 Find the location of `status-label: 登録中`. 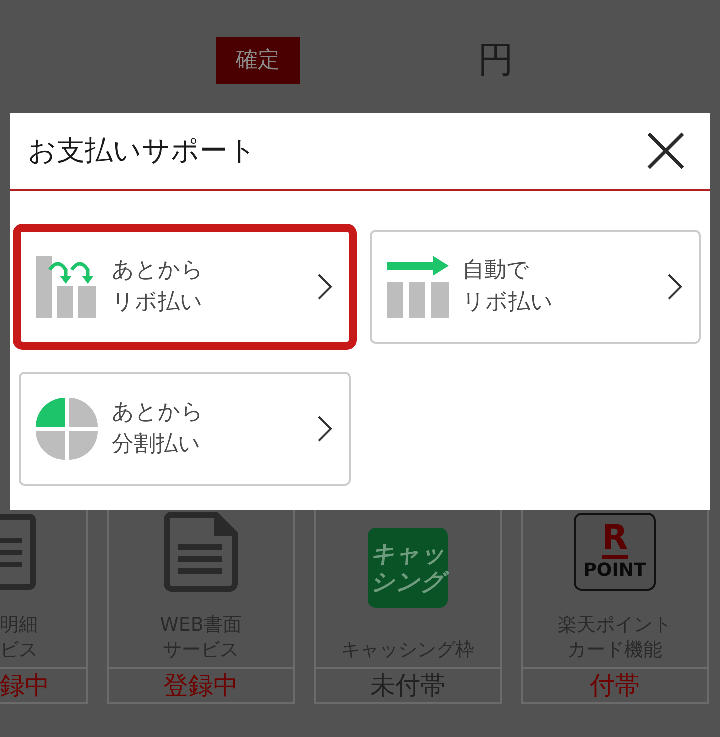

status-label: 登録中 is located at coordinates (201, 685).